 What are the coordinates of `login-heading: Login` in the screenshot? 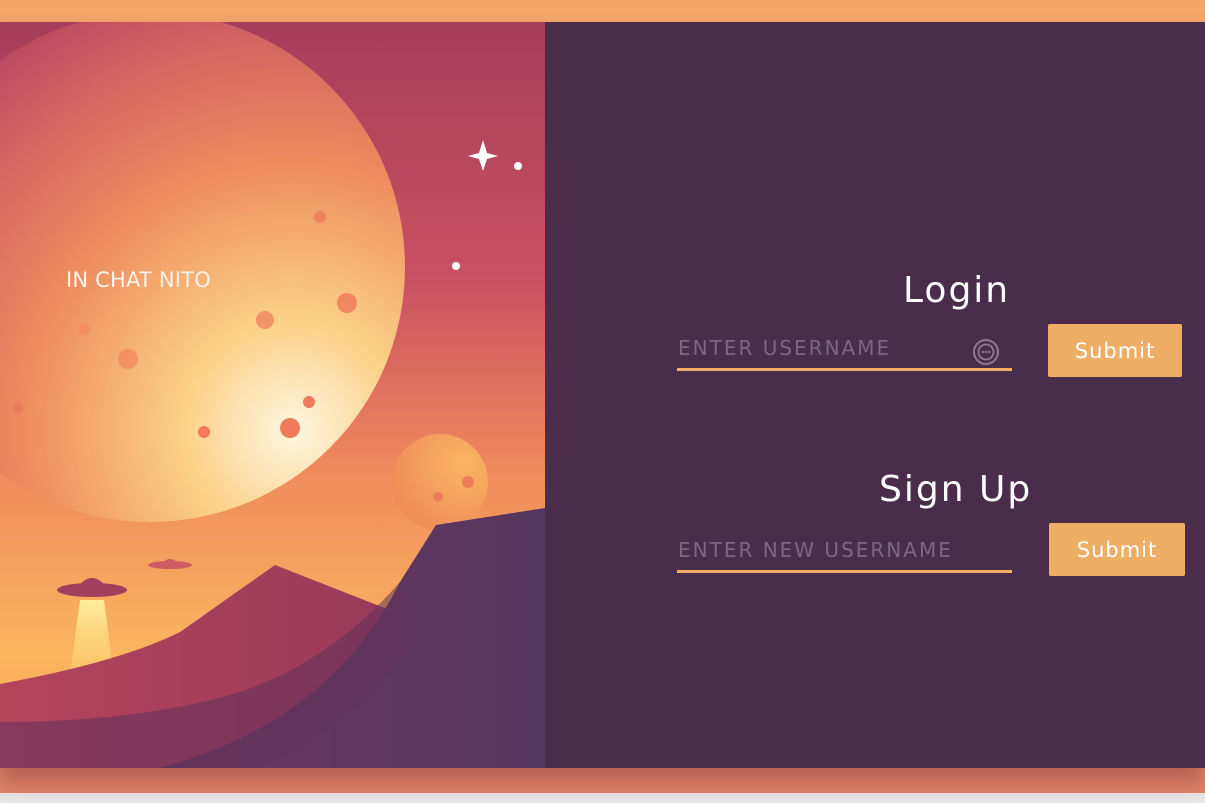 It's located at (957, 290).